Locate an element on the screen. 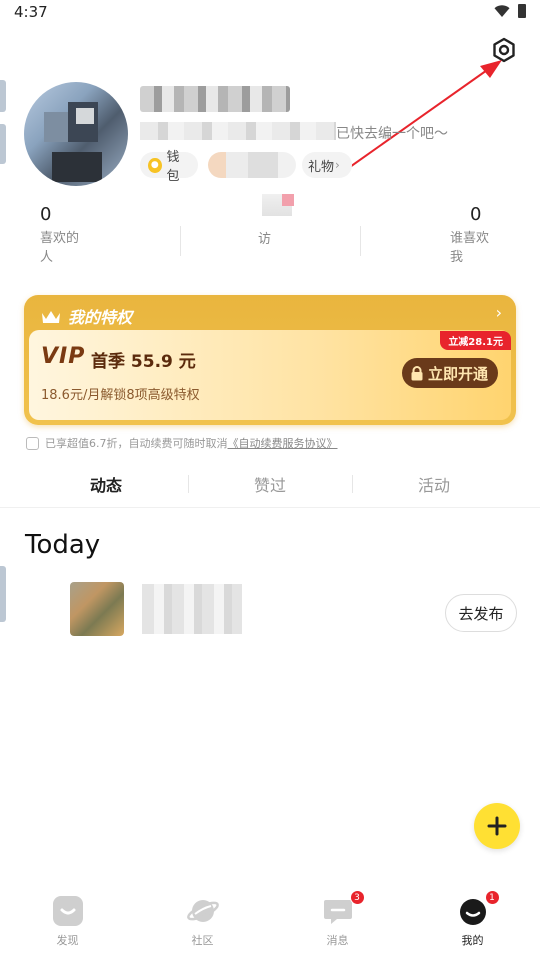 The height and width of the screenshot is (960, 540). profile-face-icon: 1 is located at coordinates (478, 909).